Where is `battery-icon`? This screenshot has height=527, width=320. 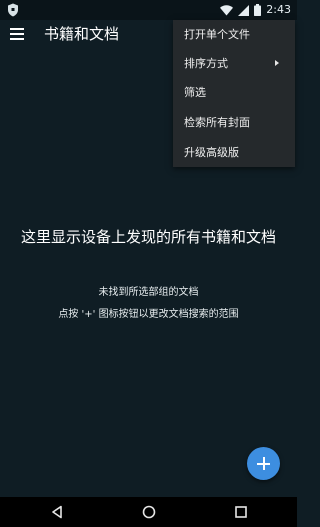
battery-icon is located at coordinates (258, 10).